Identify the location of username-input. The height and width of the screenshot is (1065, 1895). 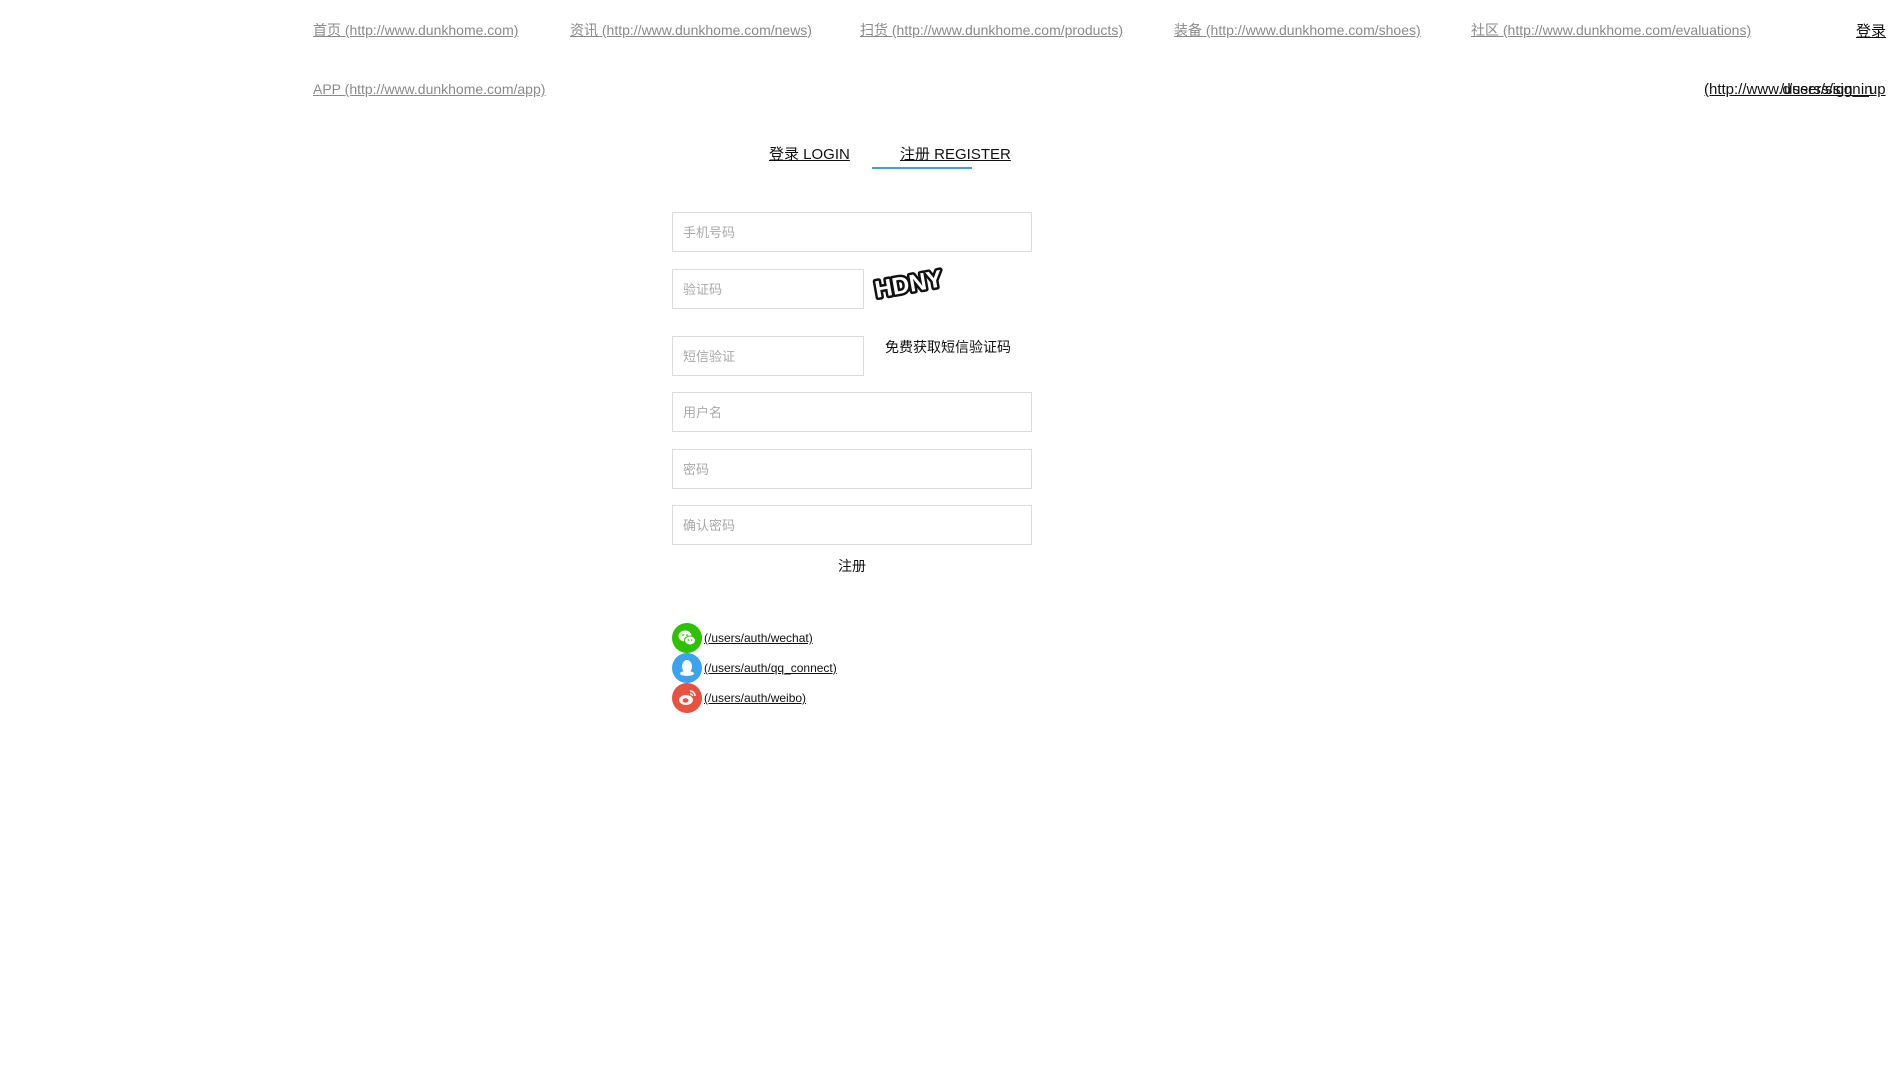
(852, 412).